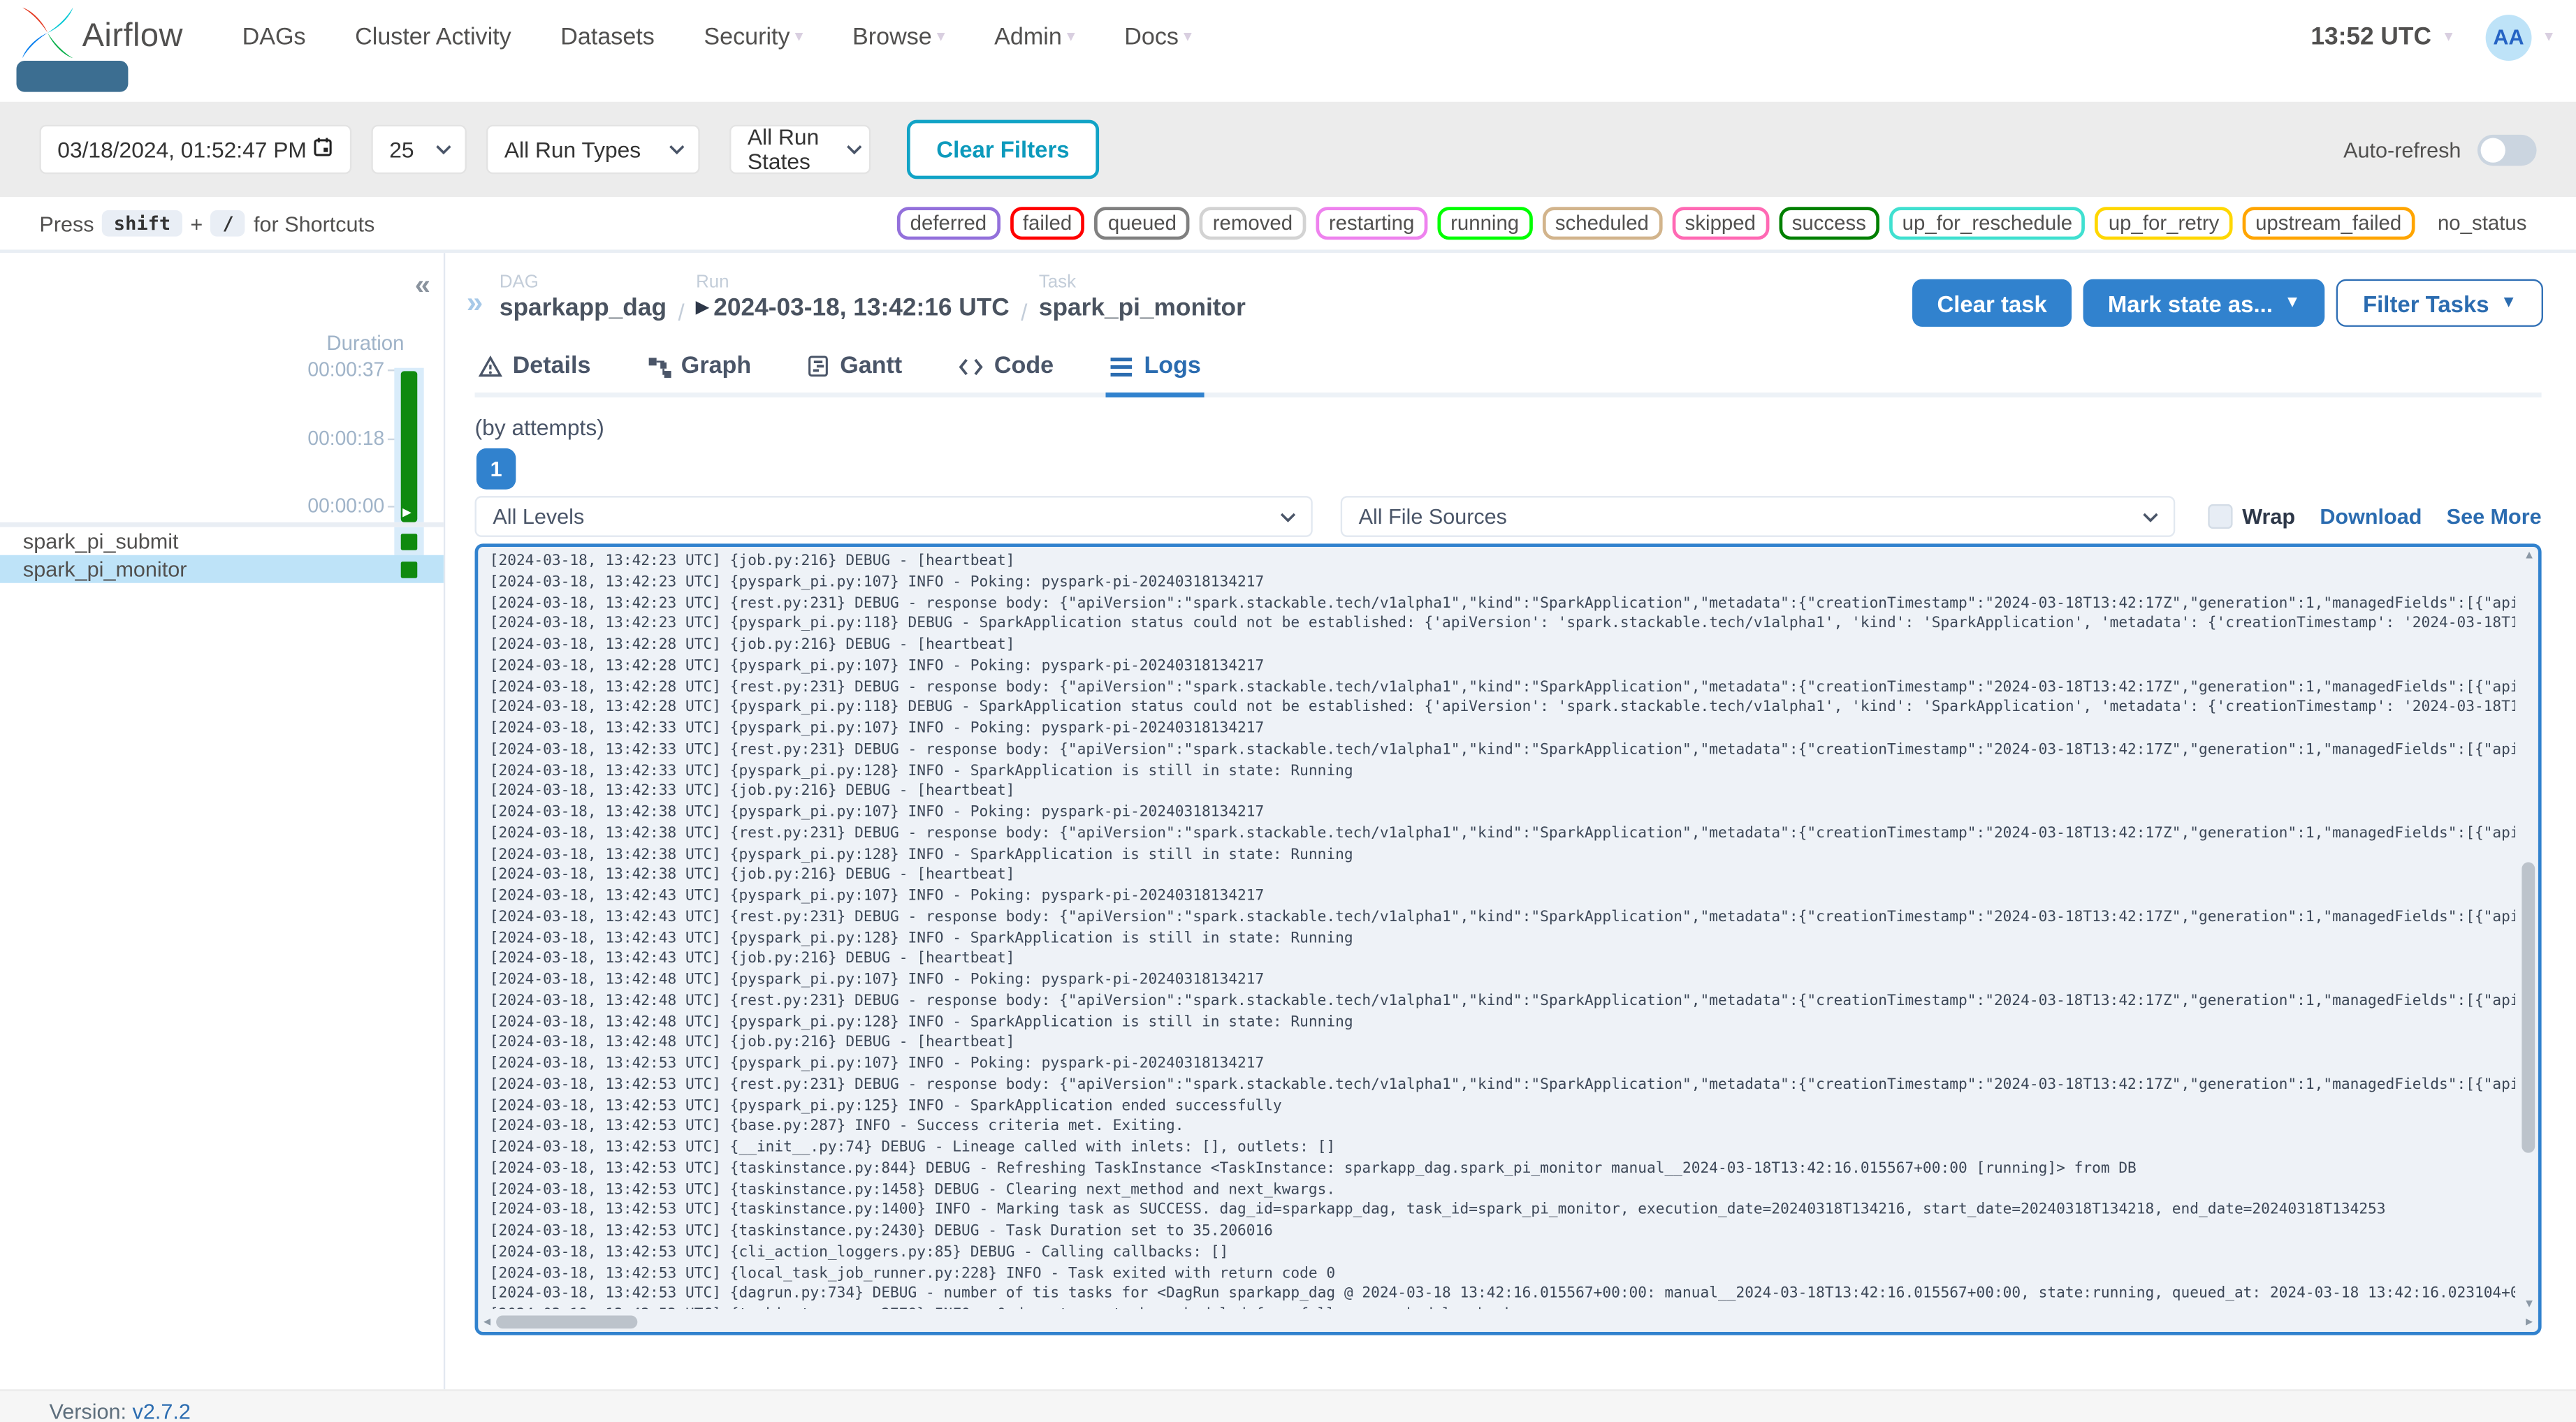 The width and height of the screenshot is (2576, 1422). Describe the element at coordinates (1142, 223) in the screenshot. I see `state-badge: queued` at that location.